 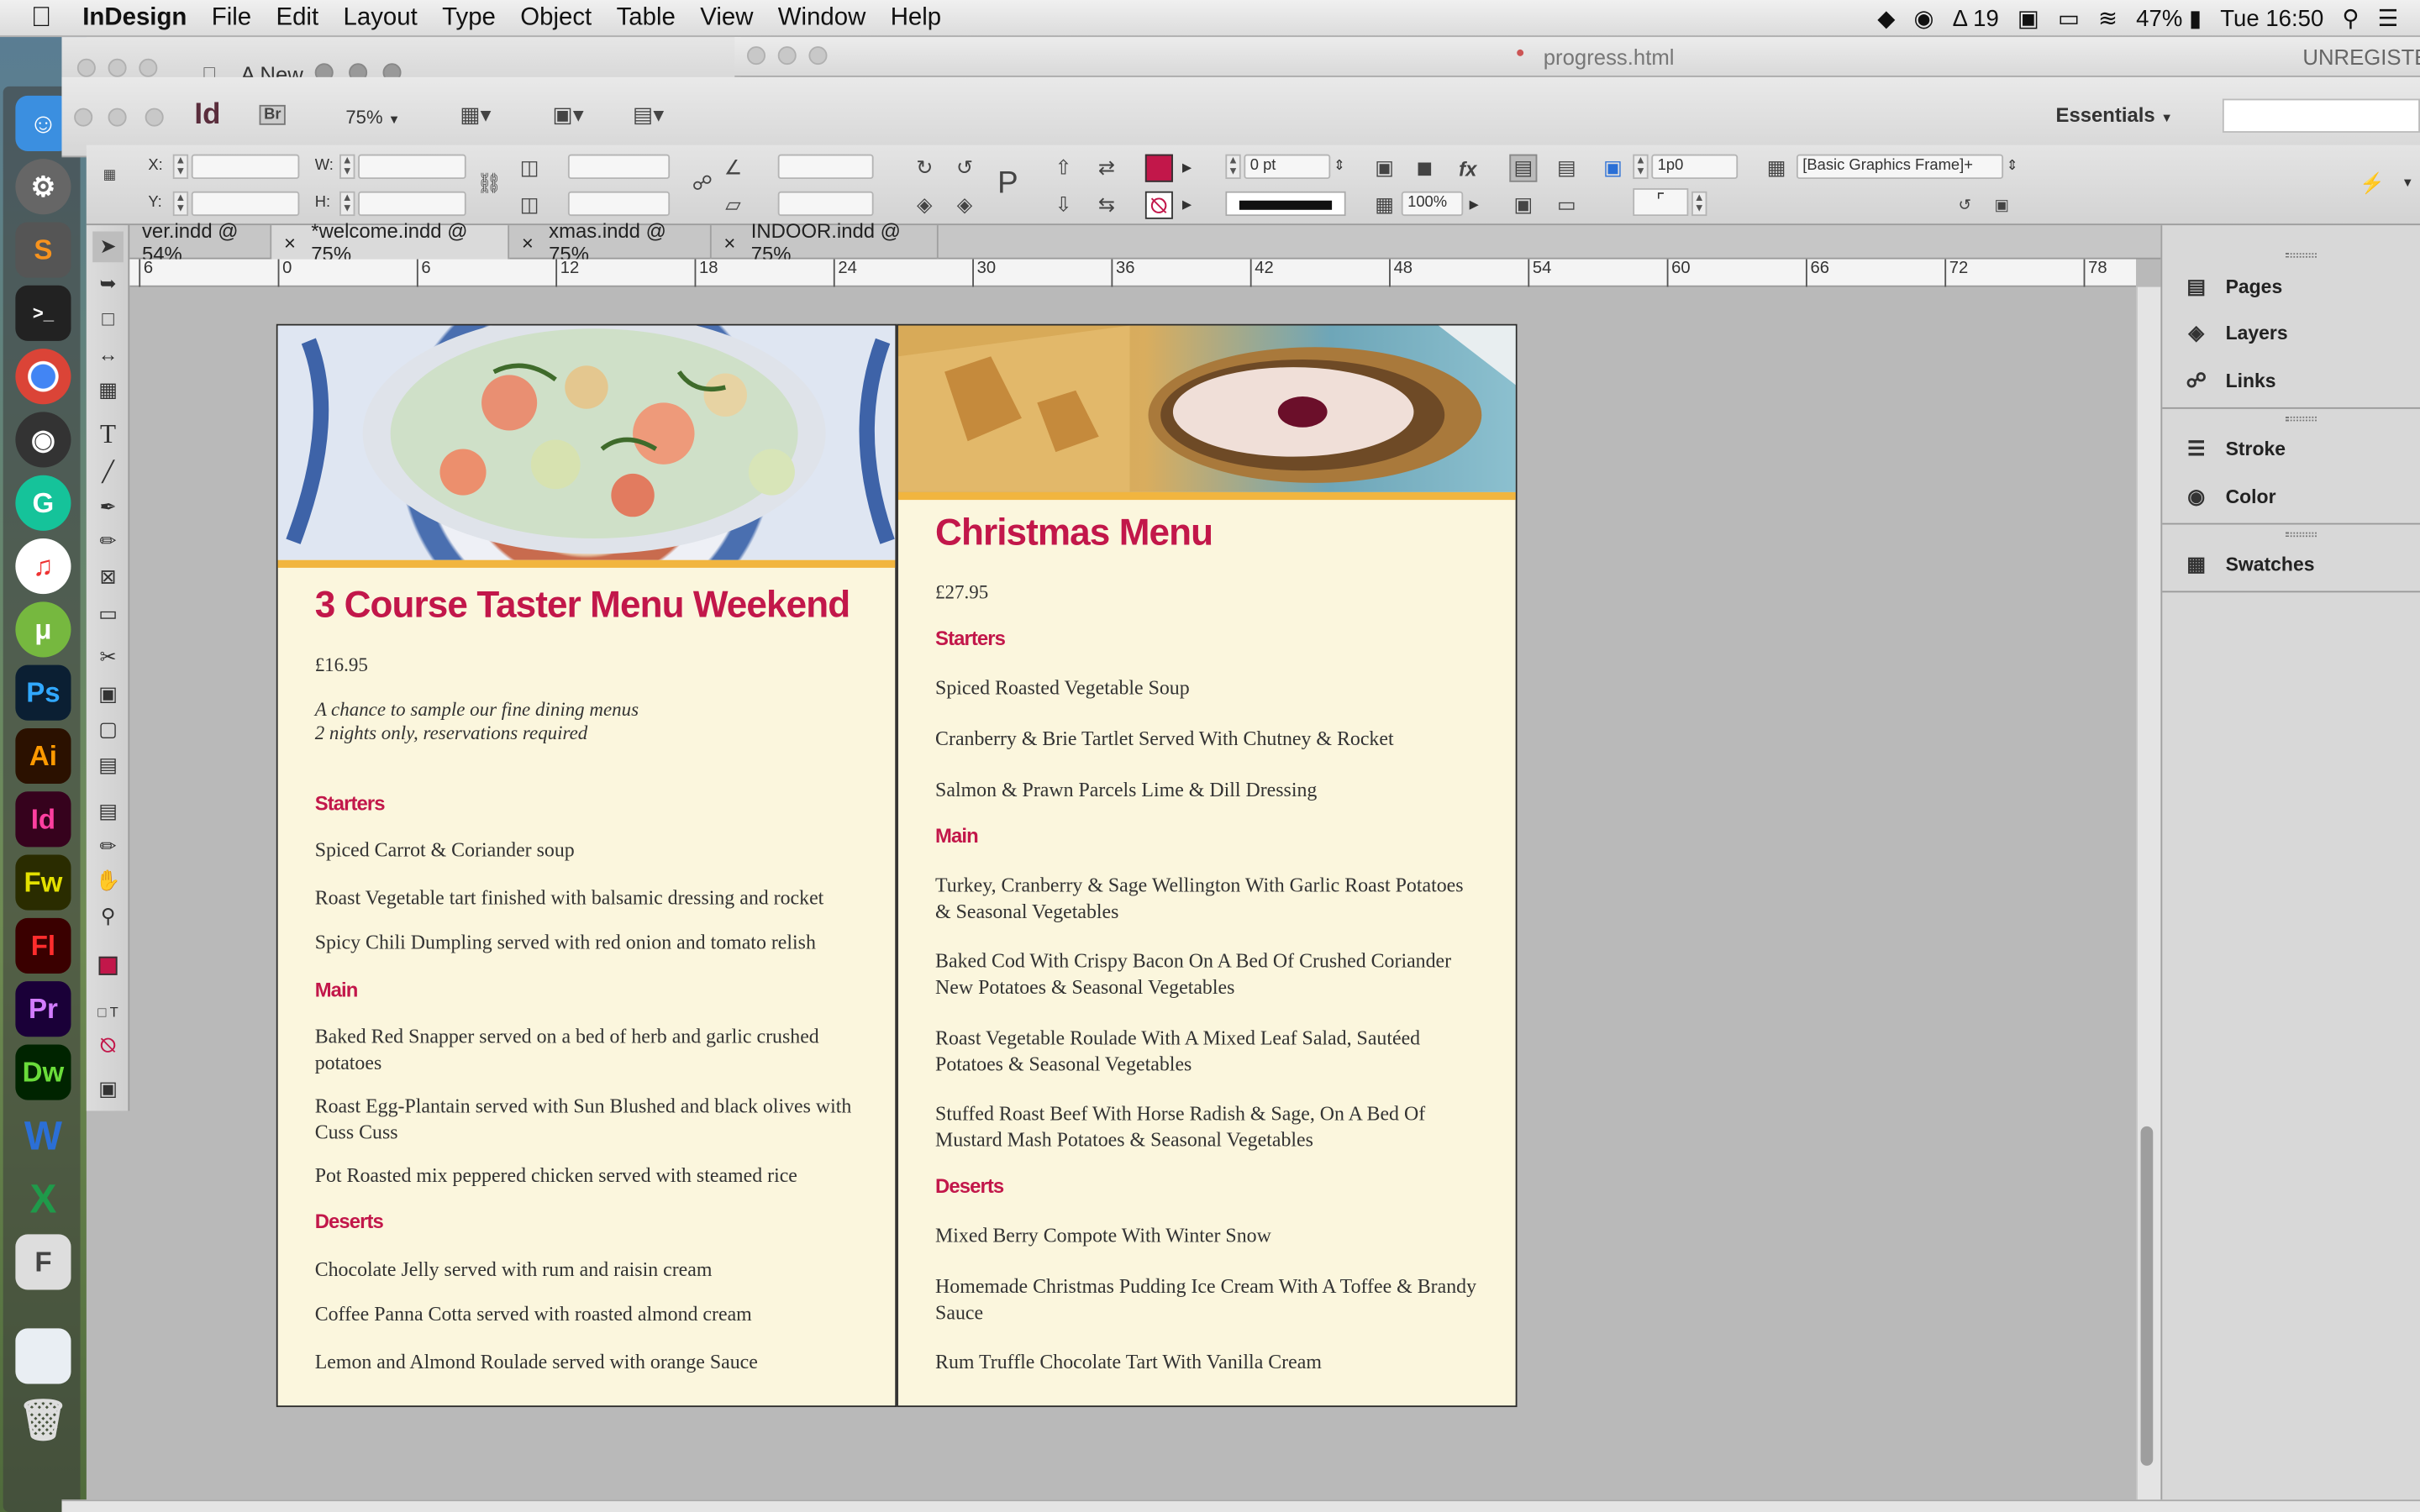 I want to click on scale-x-field, so click(x=619, y=167).